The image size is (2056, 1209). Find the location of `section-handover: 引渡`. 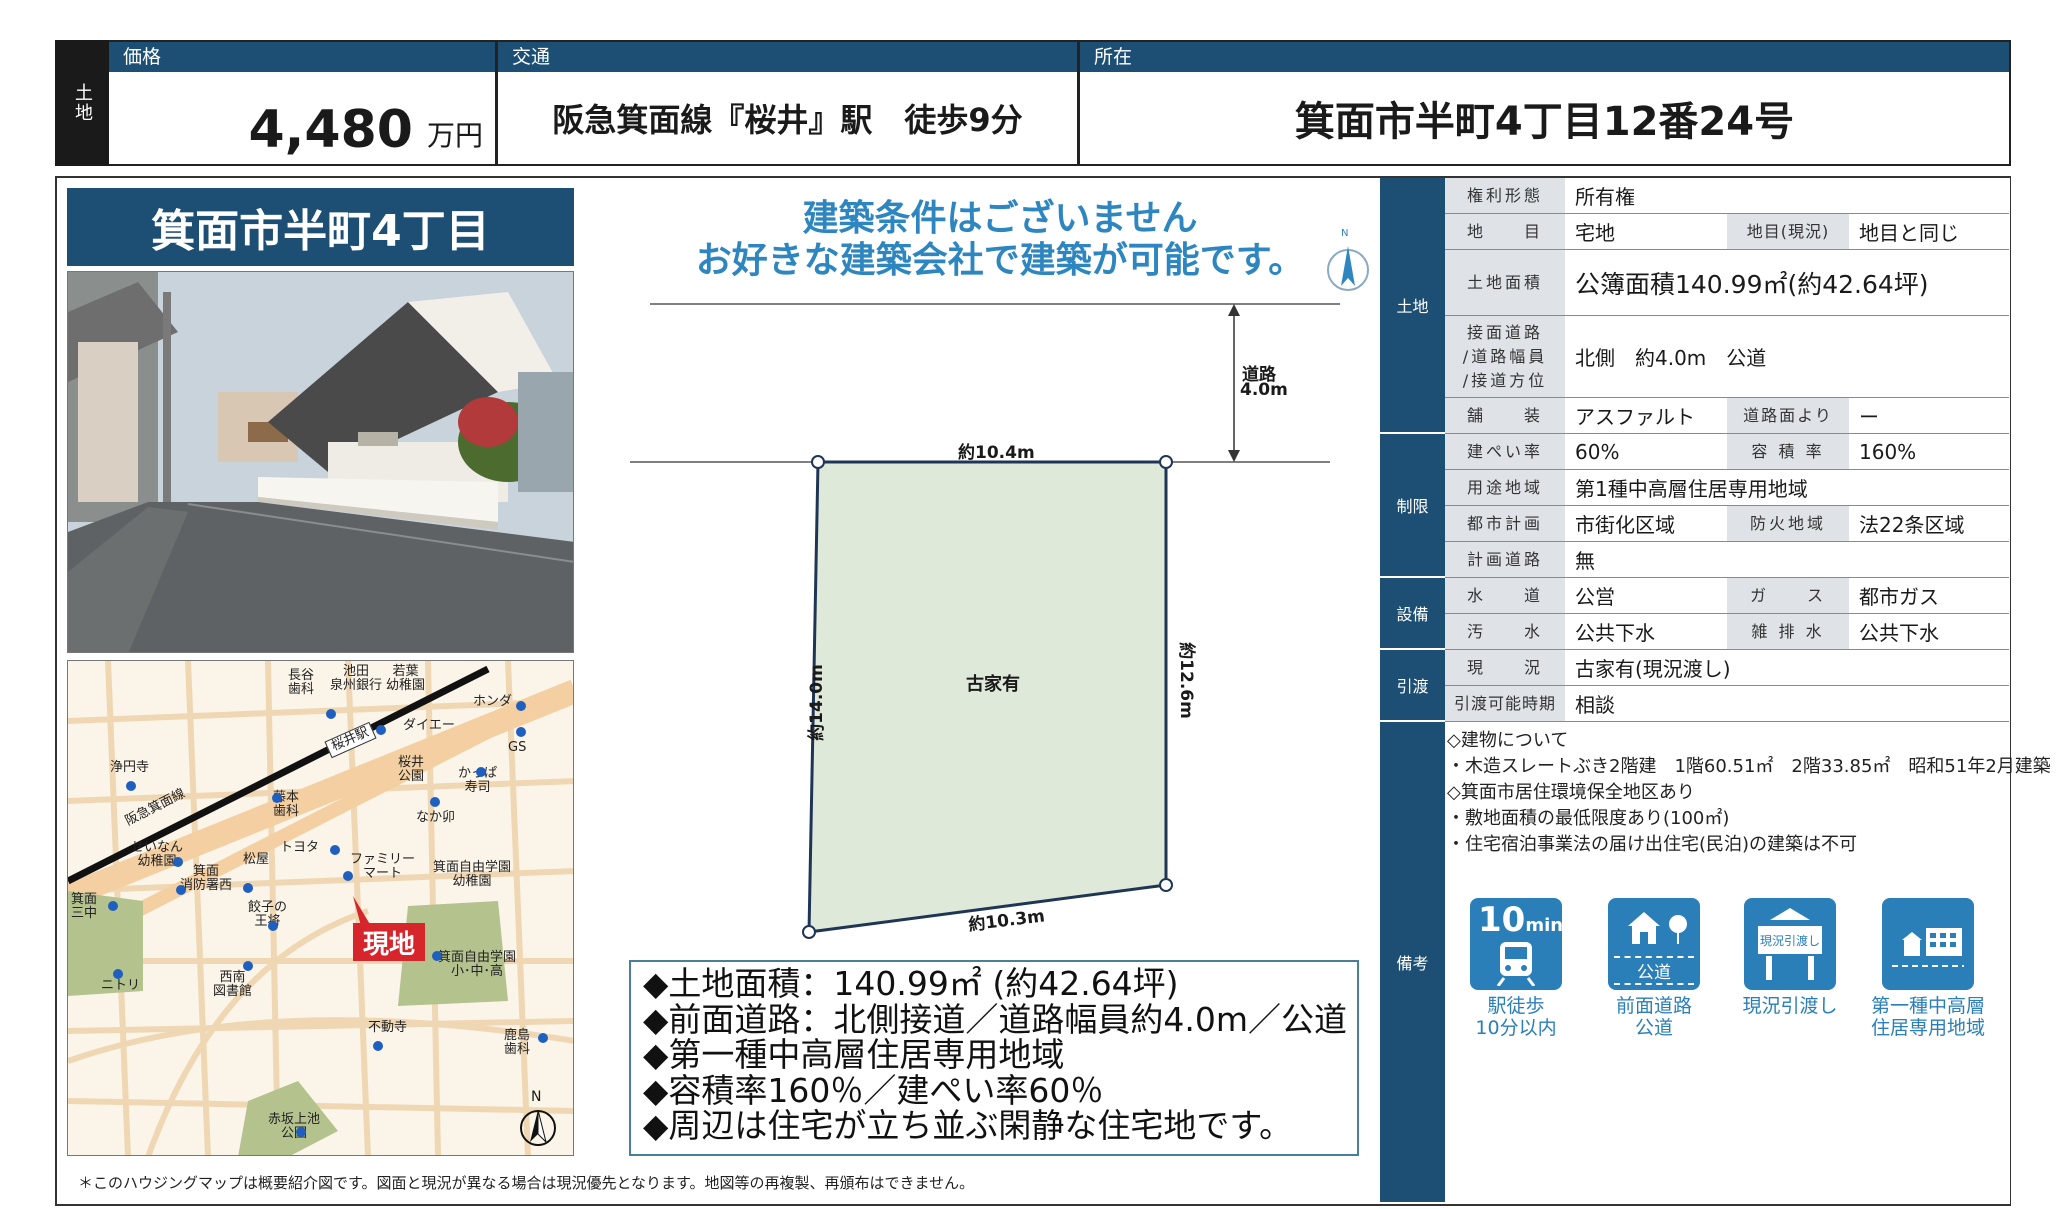

section-handover: 引渡 is located at coordinates (1412, 686).